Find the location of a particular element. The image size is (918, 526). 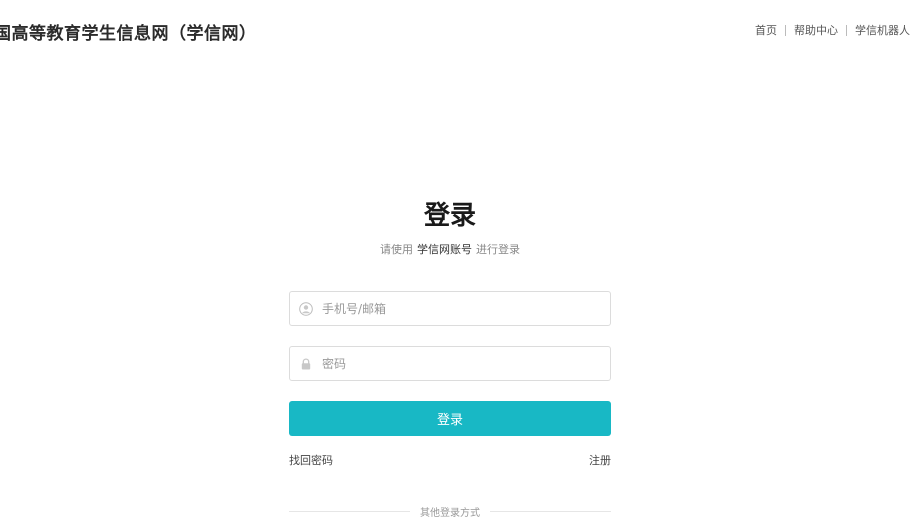

top-nav: 首页 帮助中心 学信机器人 is located at coordinates (832, 30).